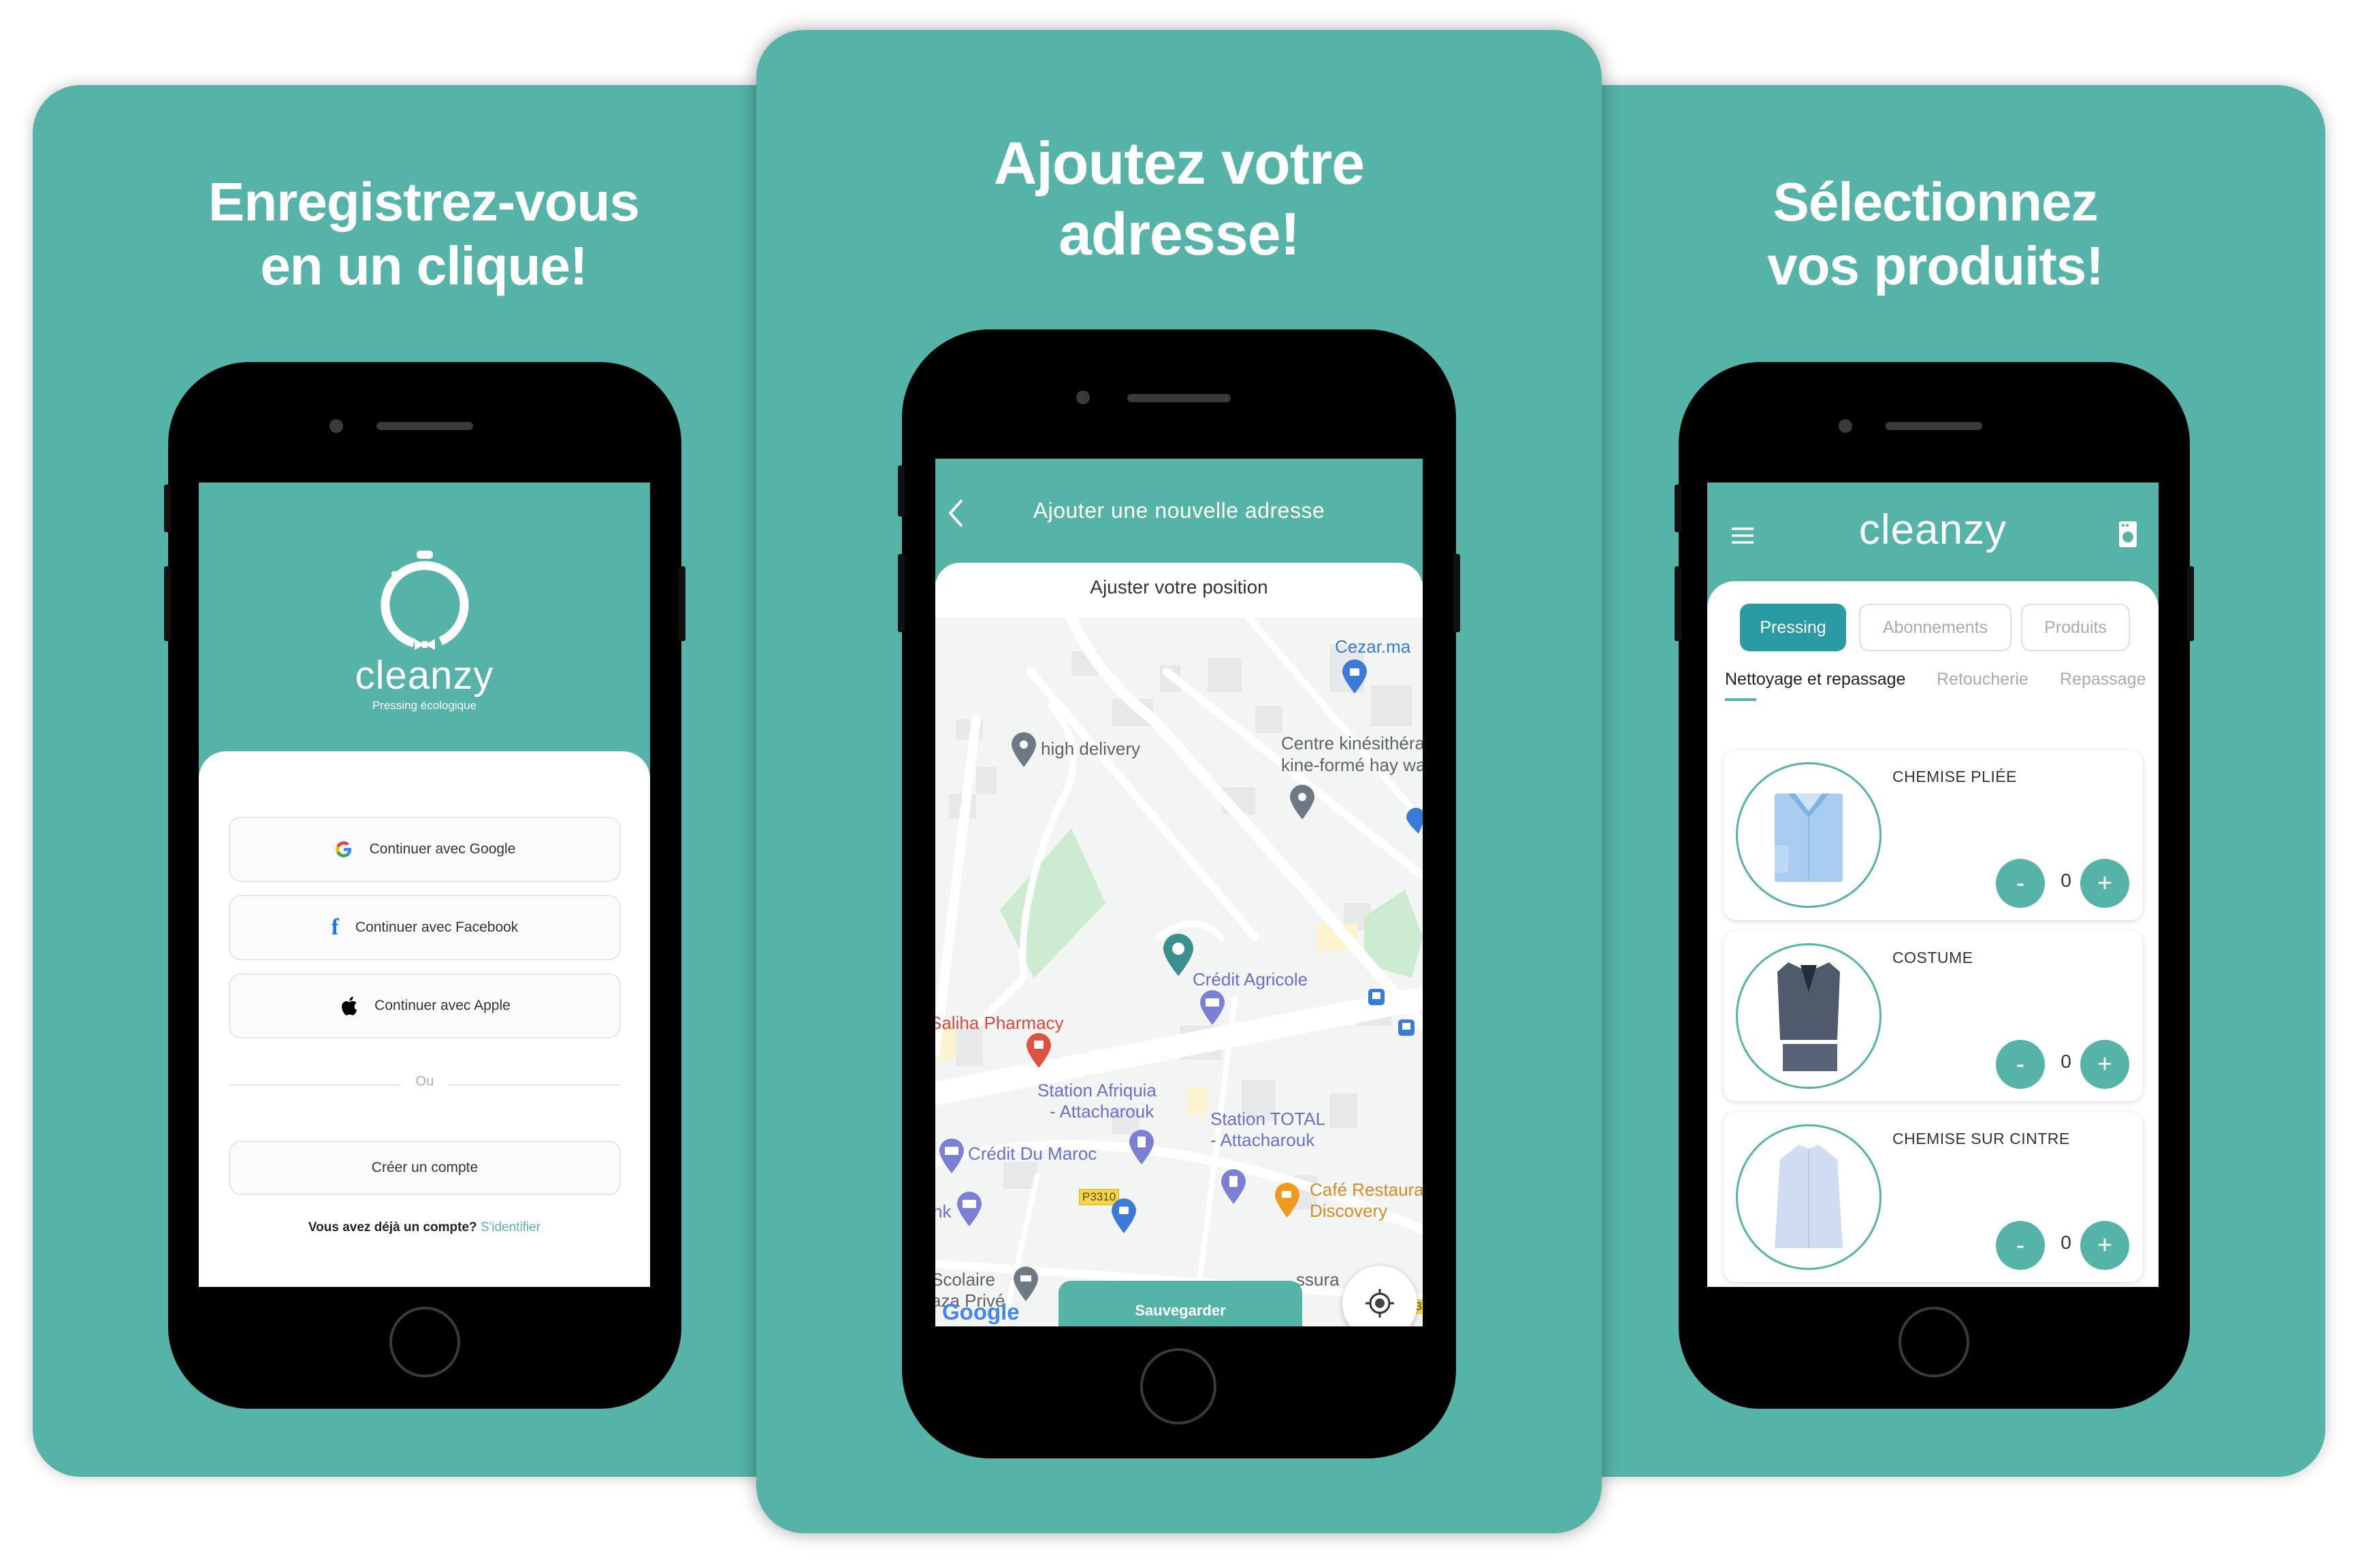 The image size is (2358, 1568). What do you see at coordinates (1933, 835) in the screenshot?
I see `product-card: CHEMISE PLIÉE - 0 +` at bounding box center [1933, 835].